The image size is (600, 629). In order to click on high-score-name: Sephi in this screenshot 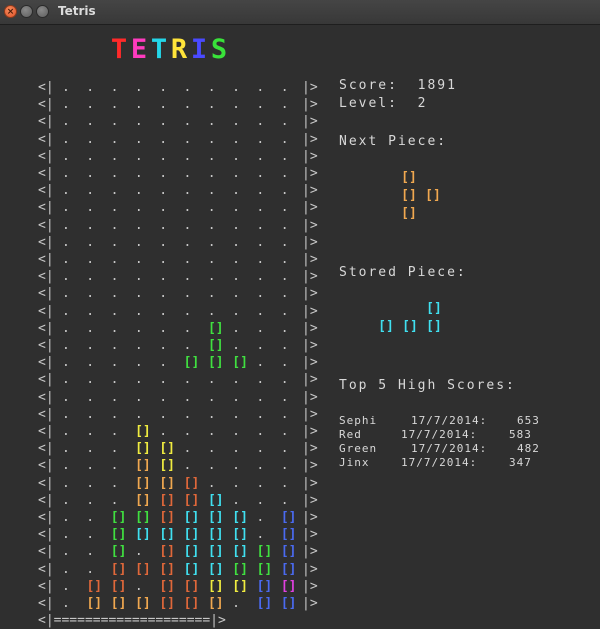, I will do `click(358, 420)`.